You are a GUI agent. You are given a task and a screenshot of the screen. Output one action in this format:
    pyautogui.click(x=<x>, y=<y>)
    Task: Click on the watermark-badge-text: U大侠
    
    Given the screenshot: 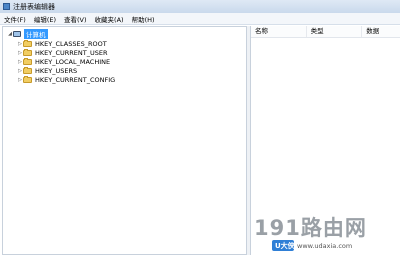 What is the action you would take?
    pyautogui.click(x=285, y=246)
    